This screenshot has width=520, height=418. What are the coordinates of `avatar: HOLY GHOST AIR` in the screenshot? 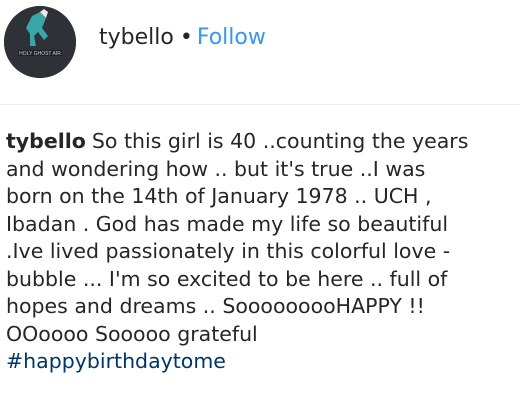 It's located at (40, 42).